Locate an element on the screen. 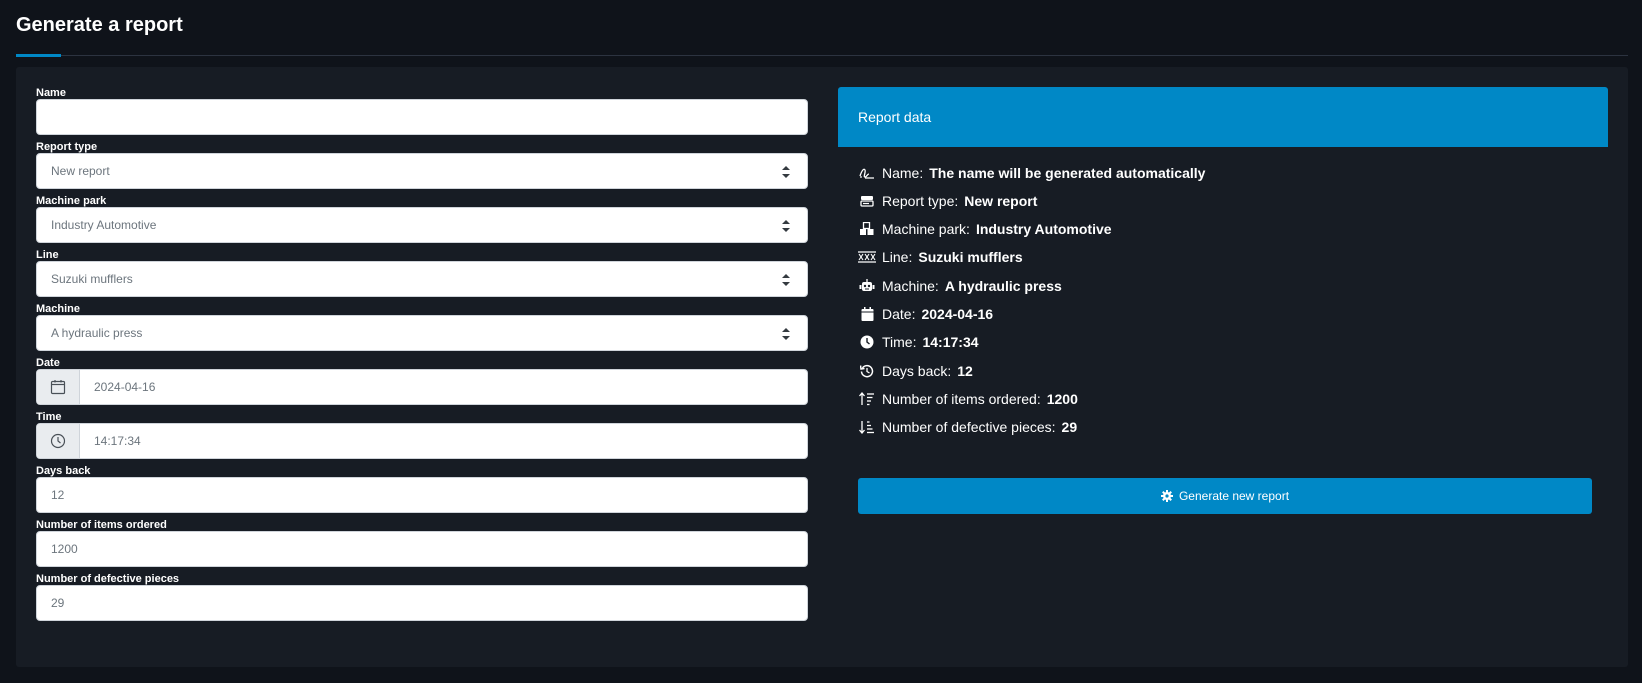 The height and width of the screenshot is (683, 1642). report-label: Line: is located at coordinates (897, 257).